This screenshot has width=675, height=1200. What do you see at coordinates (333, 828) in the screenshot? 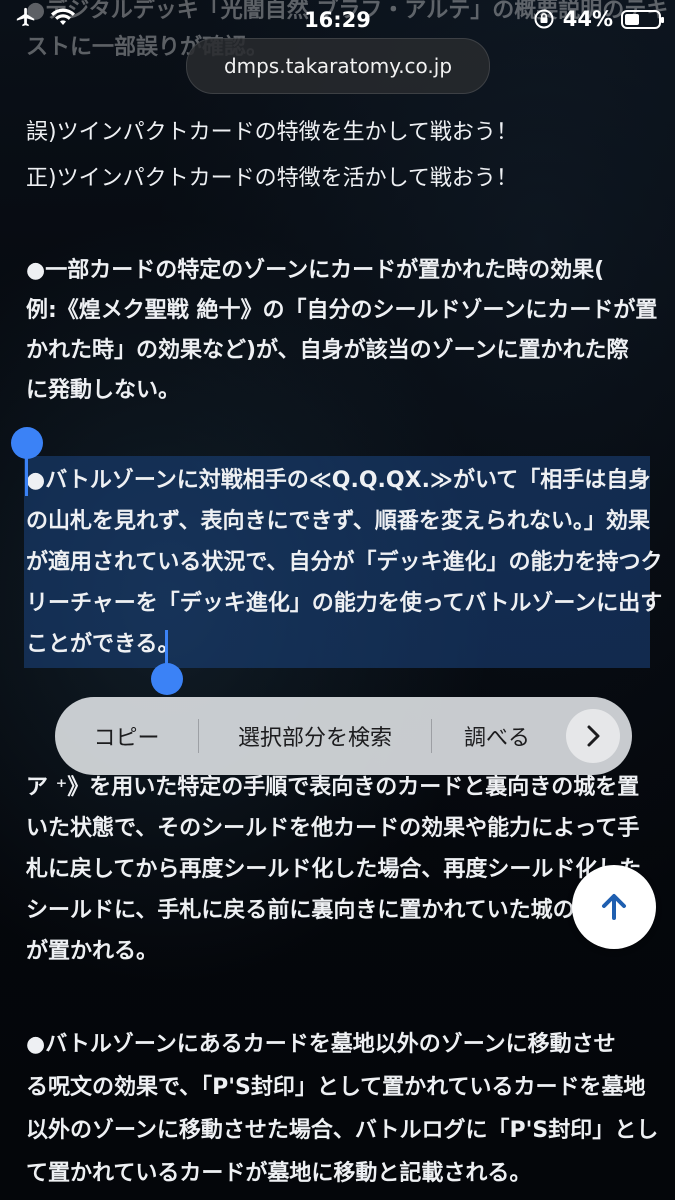
I see `bug3-line: いた状態で、そのシールドを他カードの効果や能力によって手` at bounding box center [333, 828].